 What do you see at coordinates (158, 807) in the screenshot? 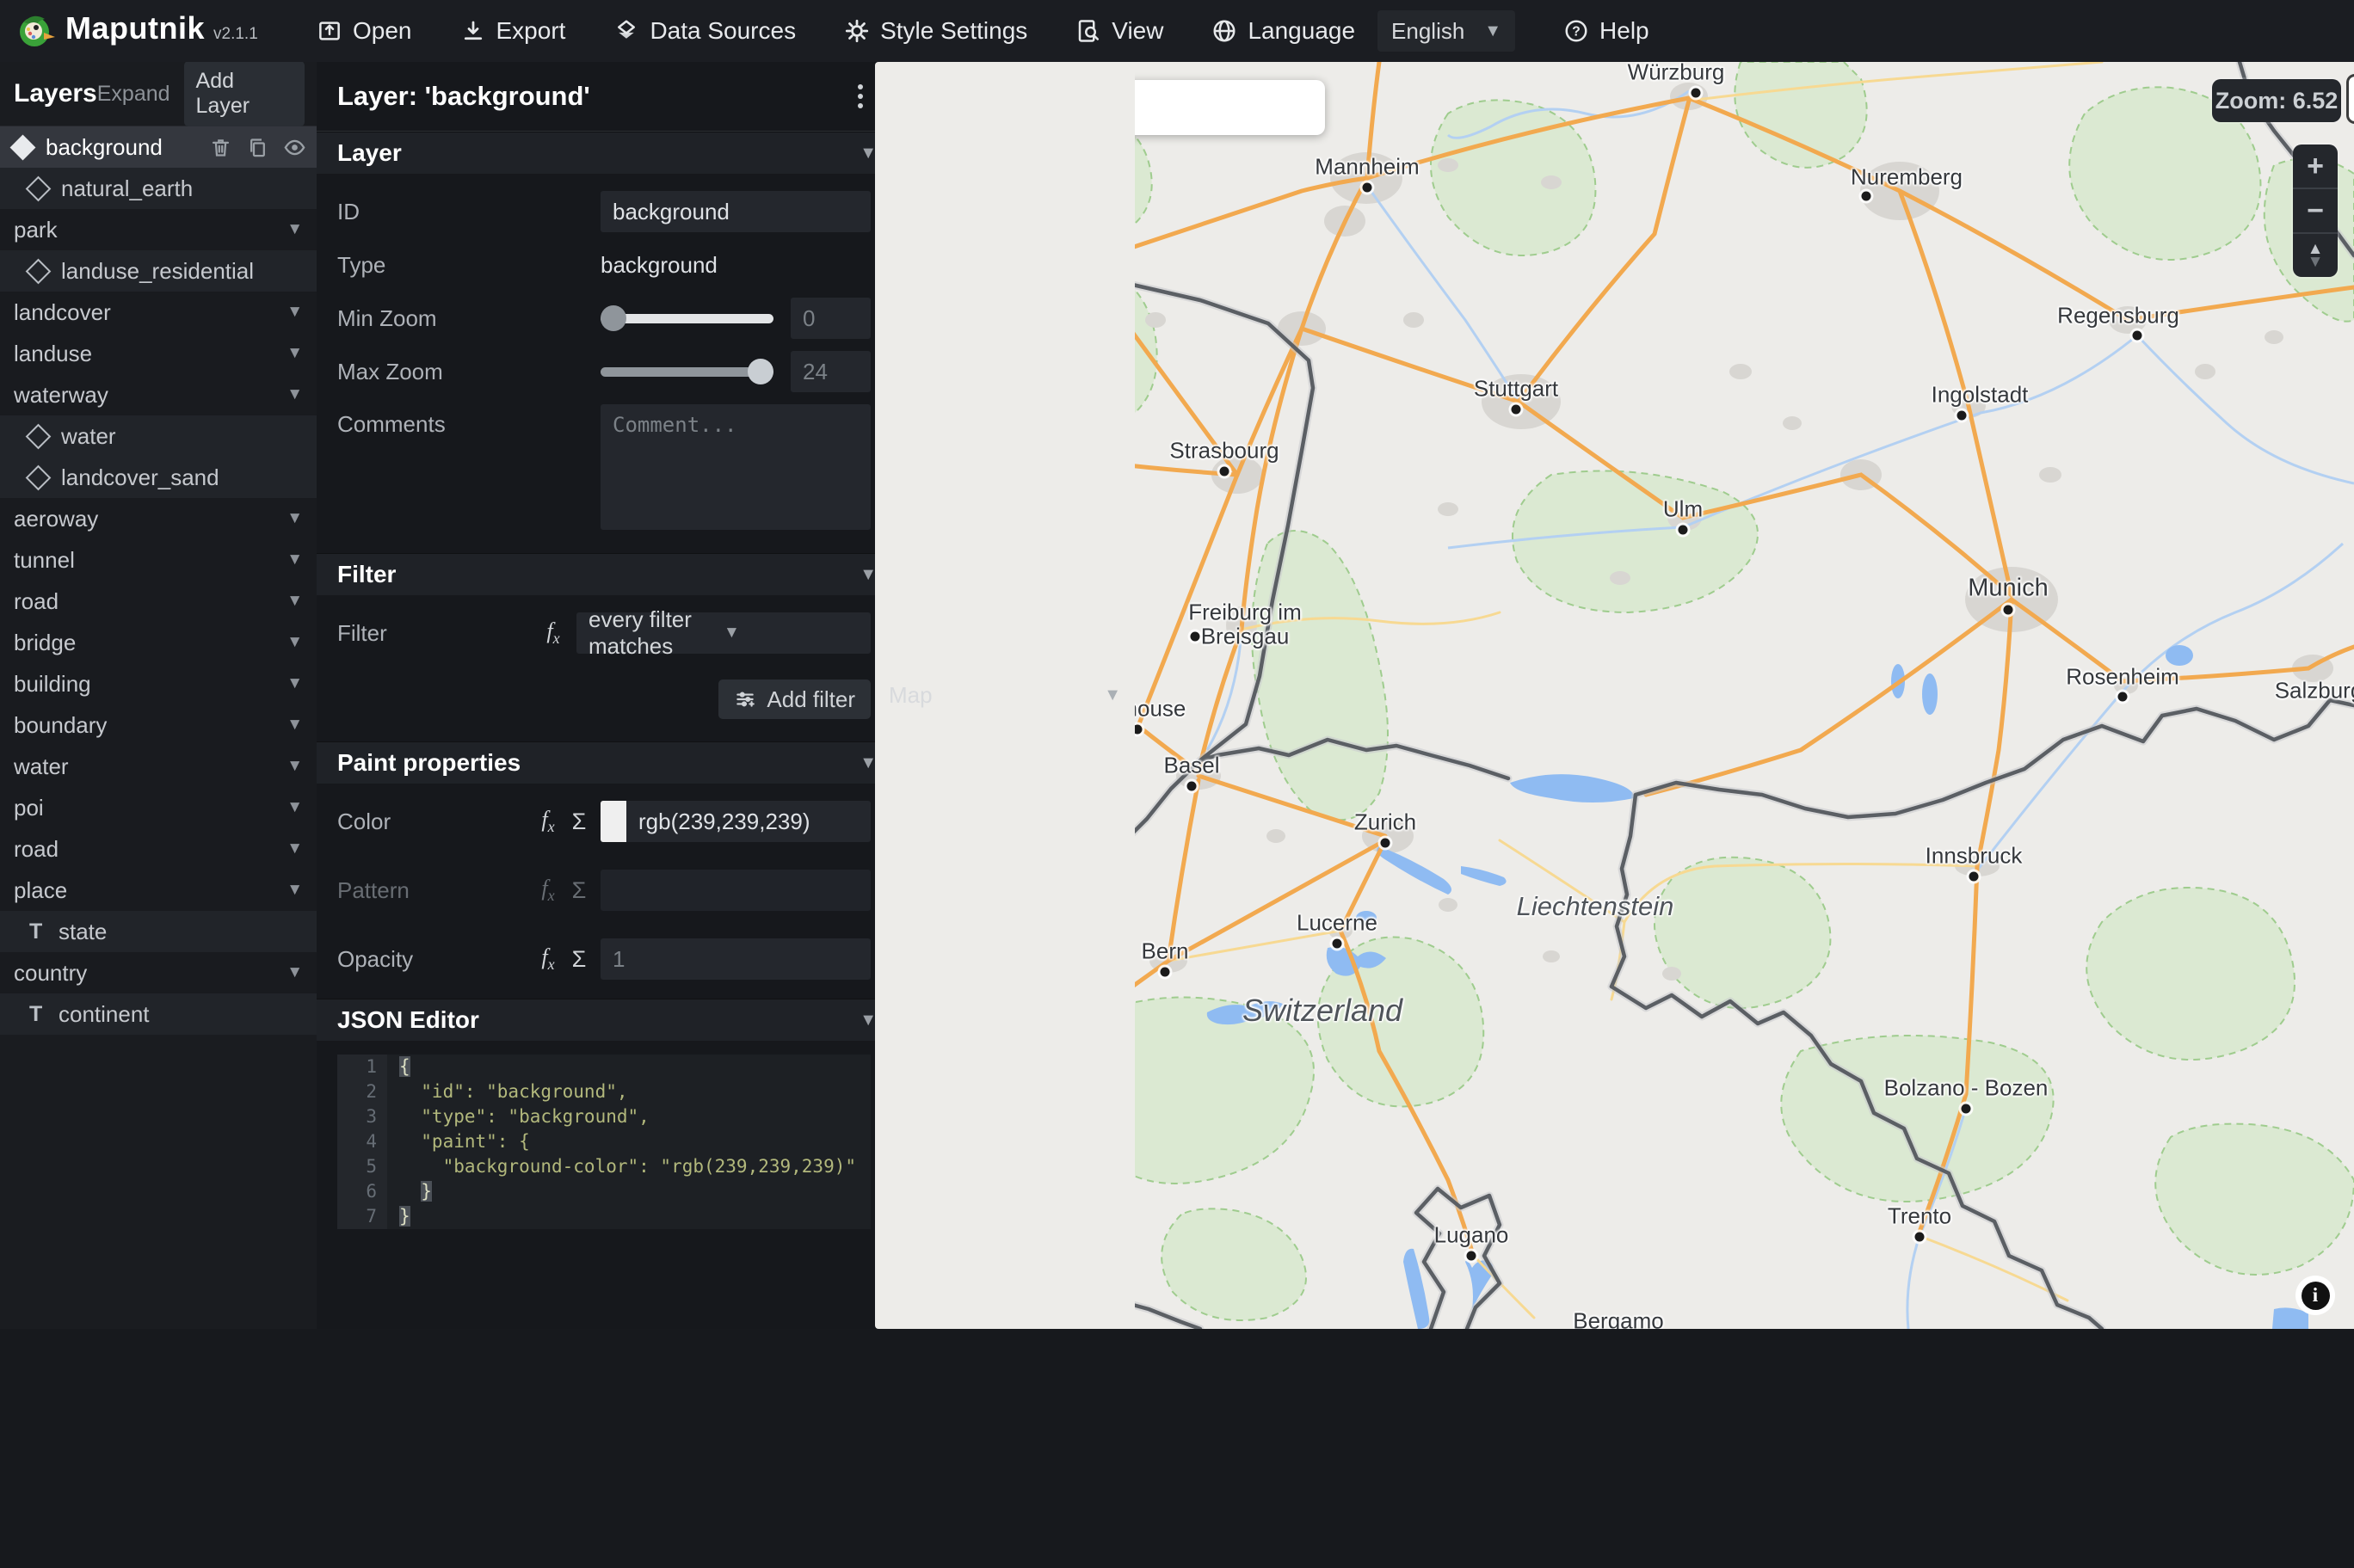
I see `layer-list-item-poi: poi ▼` at bounding box center [158, 807].